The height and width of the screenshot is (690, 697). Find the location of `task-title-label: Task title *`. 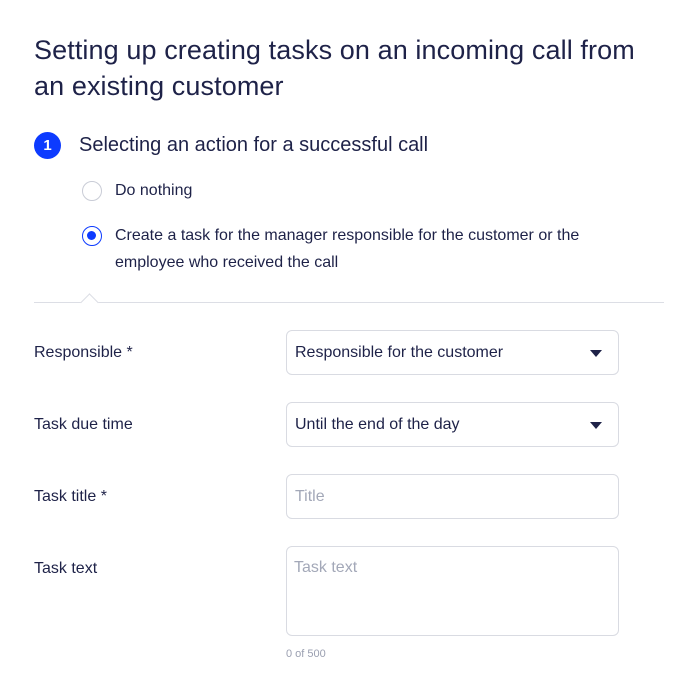

task-title-label: Task title * is located at coordinates (70, 496).